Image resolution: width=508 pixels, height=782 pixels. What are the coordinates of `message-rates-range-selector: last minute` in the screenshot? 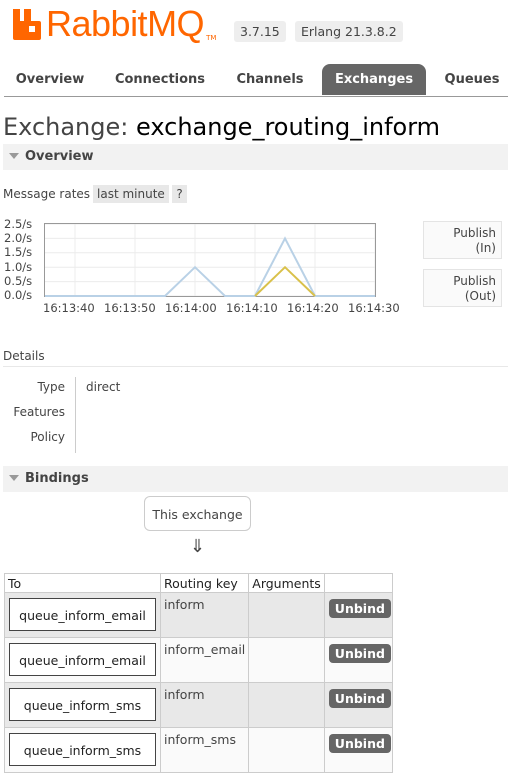 It's located at (131, 194).